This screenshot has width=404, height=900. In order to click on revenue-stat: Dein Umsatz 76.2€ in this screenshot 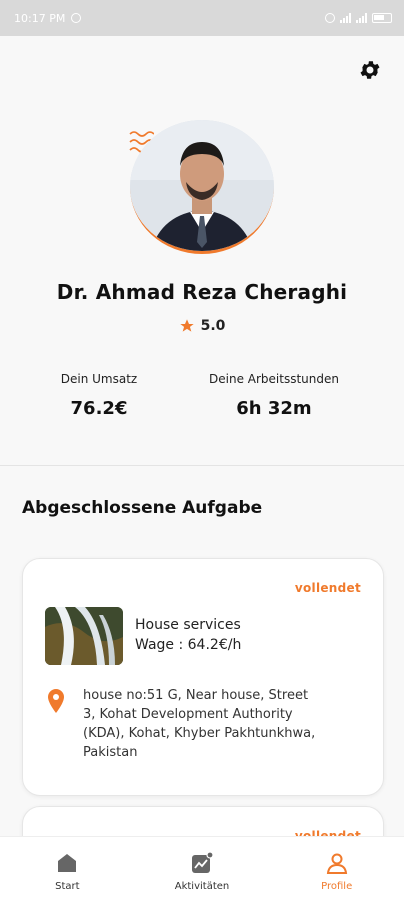, I will do `click(99, 395)`.